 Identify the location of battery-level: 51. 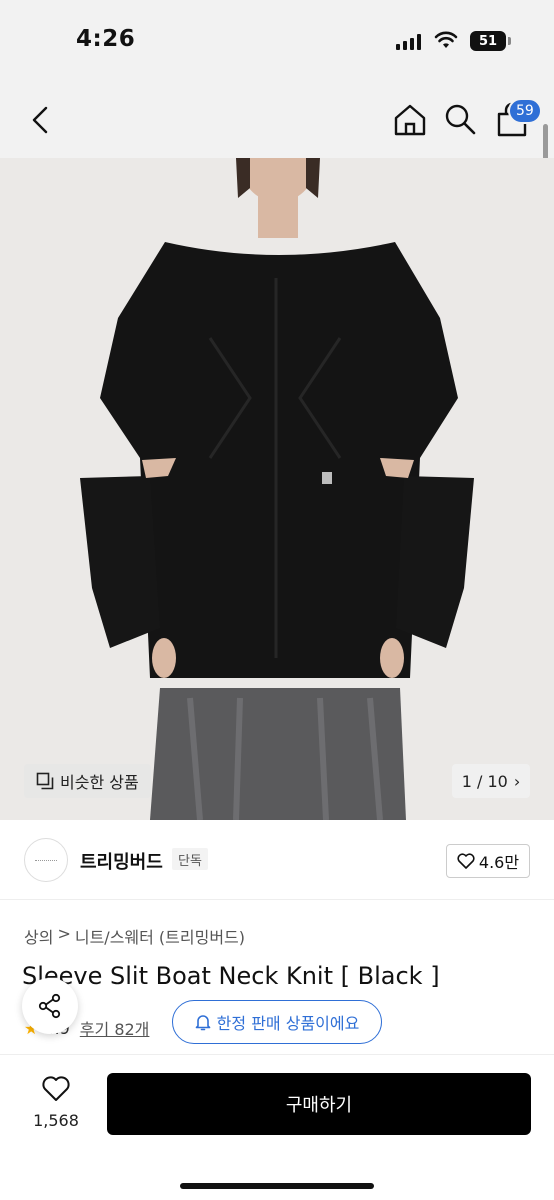
(488, 41).